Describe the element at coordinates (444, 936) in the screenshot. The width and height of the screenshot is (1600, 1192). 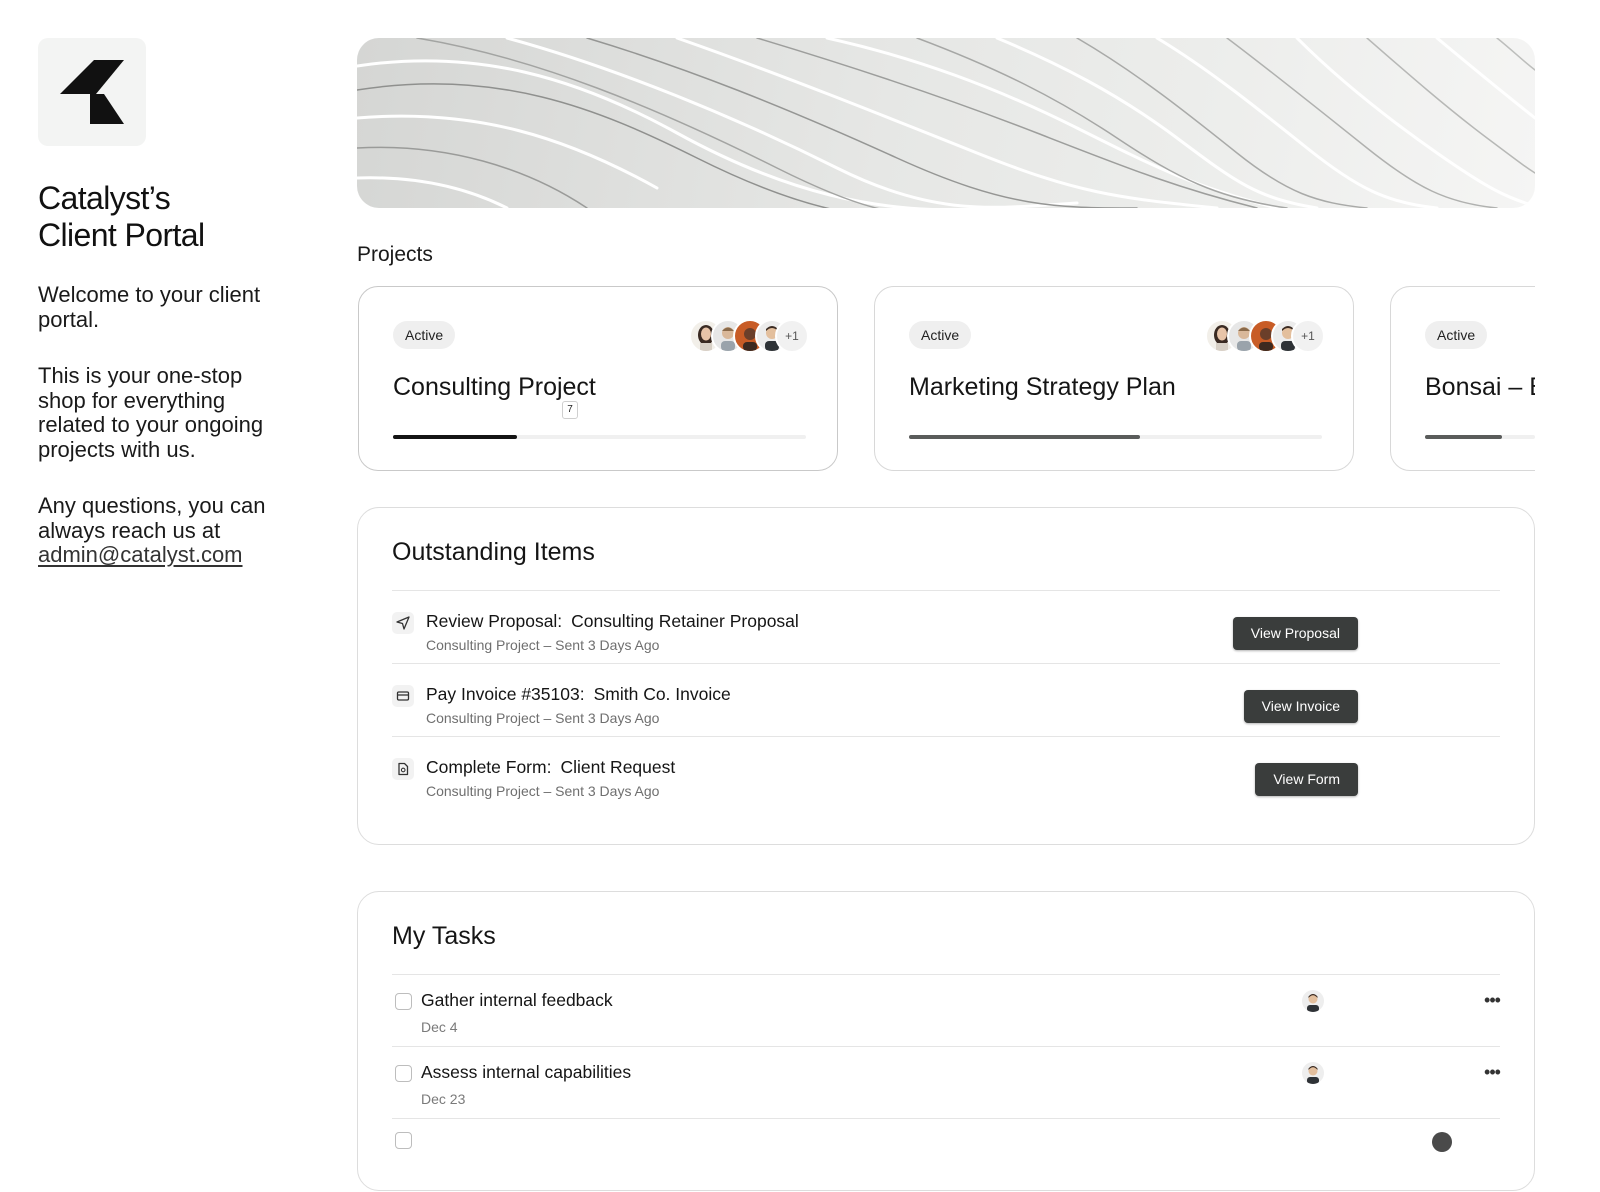
I see `tasks-heading: My Tasks` at that location.